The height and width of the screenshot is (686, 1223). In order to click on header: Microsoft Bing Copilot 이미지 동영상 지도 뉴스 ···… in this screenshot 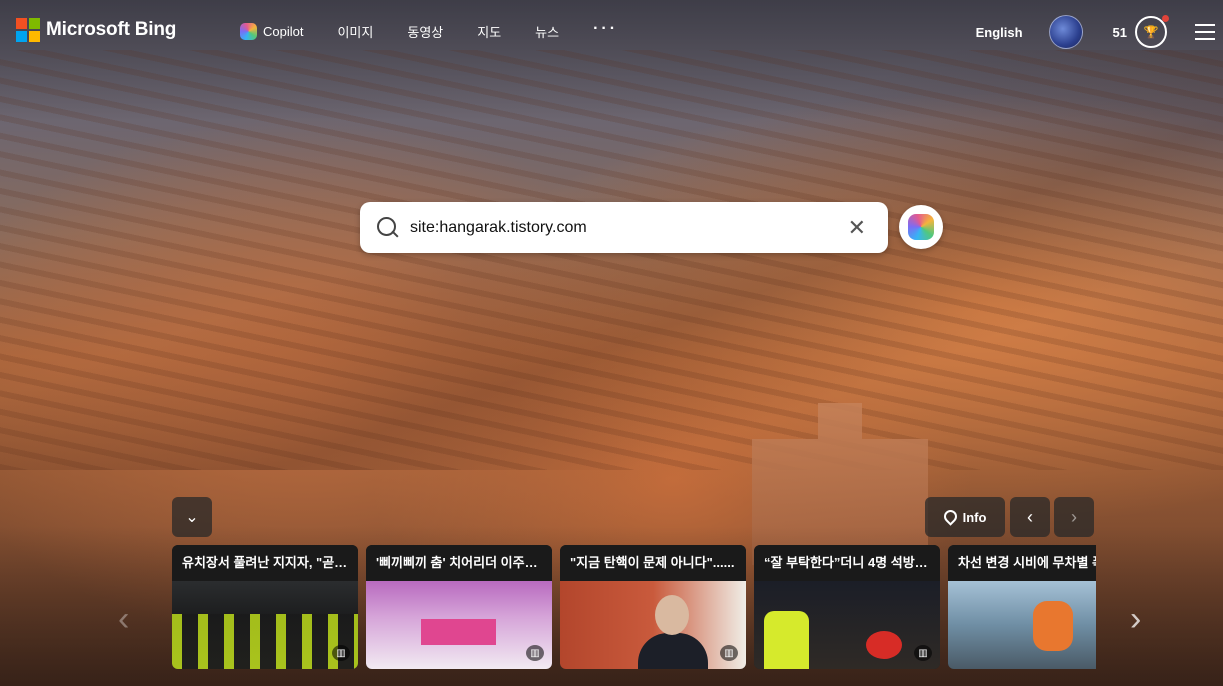, I will do `click(611, 32)`.